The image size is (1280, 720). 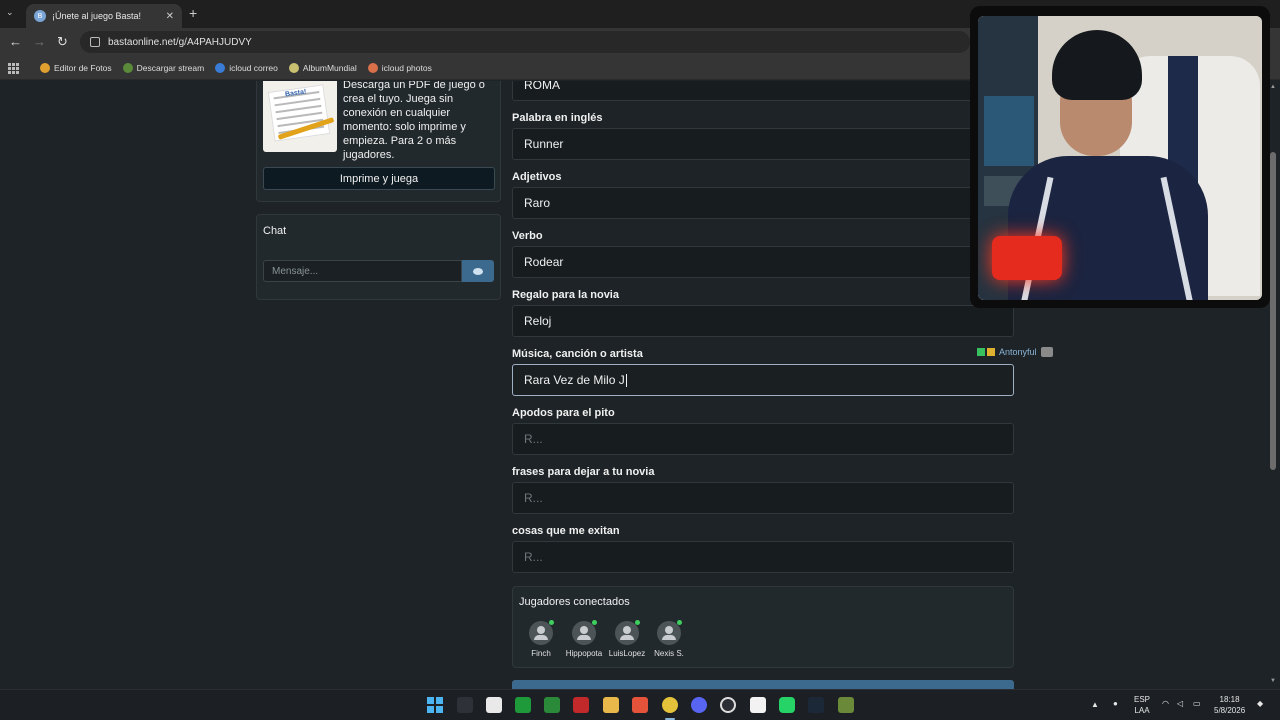 I want to click on tab-title: ¡Únete al juego Basta!, so click(x=97, y=16).